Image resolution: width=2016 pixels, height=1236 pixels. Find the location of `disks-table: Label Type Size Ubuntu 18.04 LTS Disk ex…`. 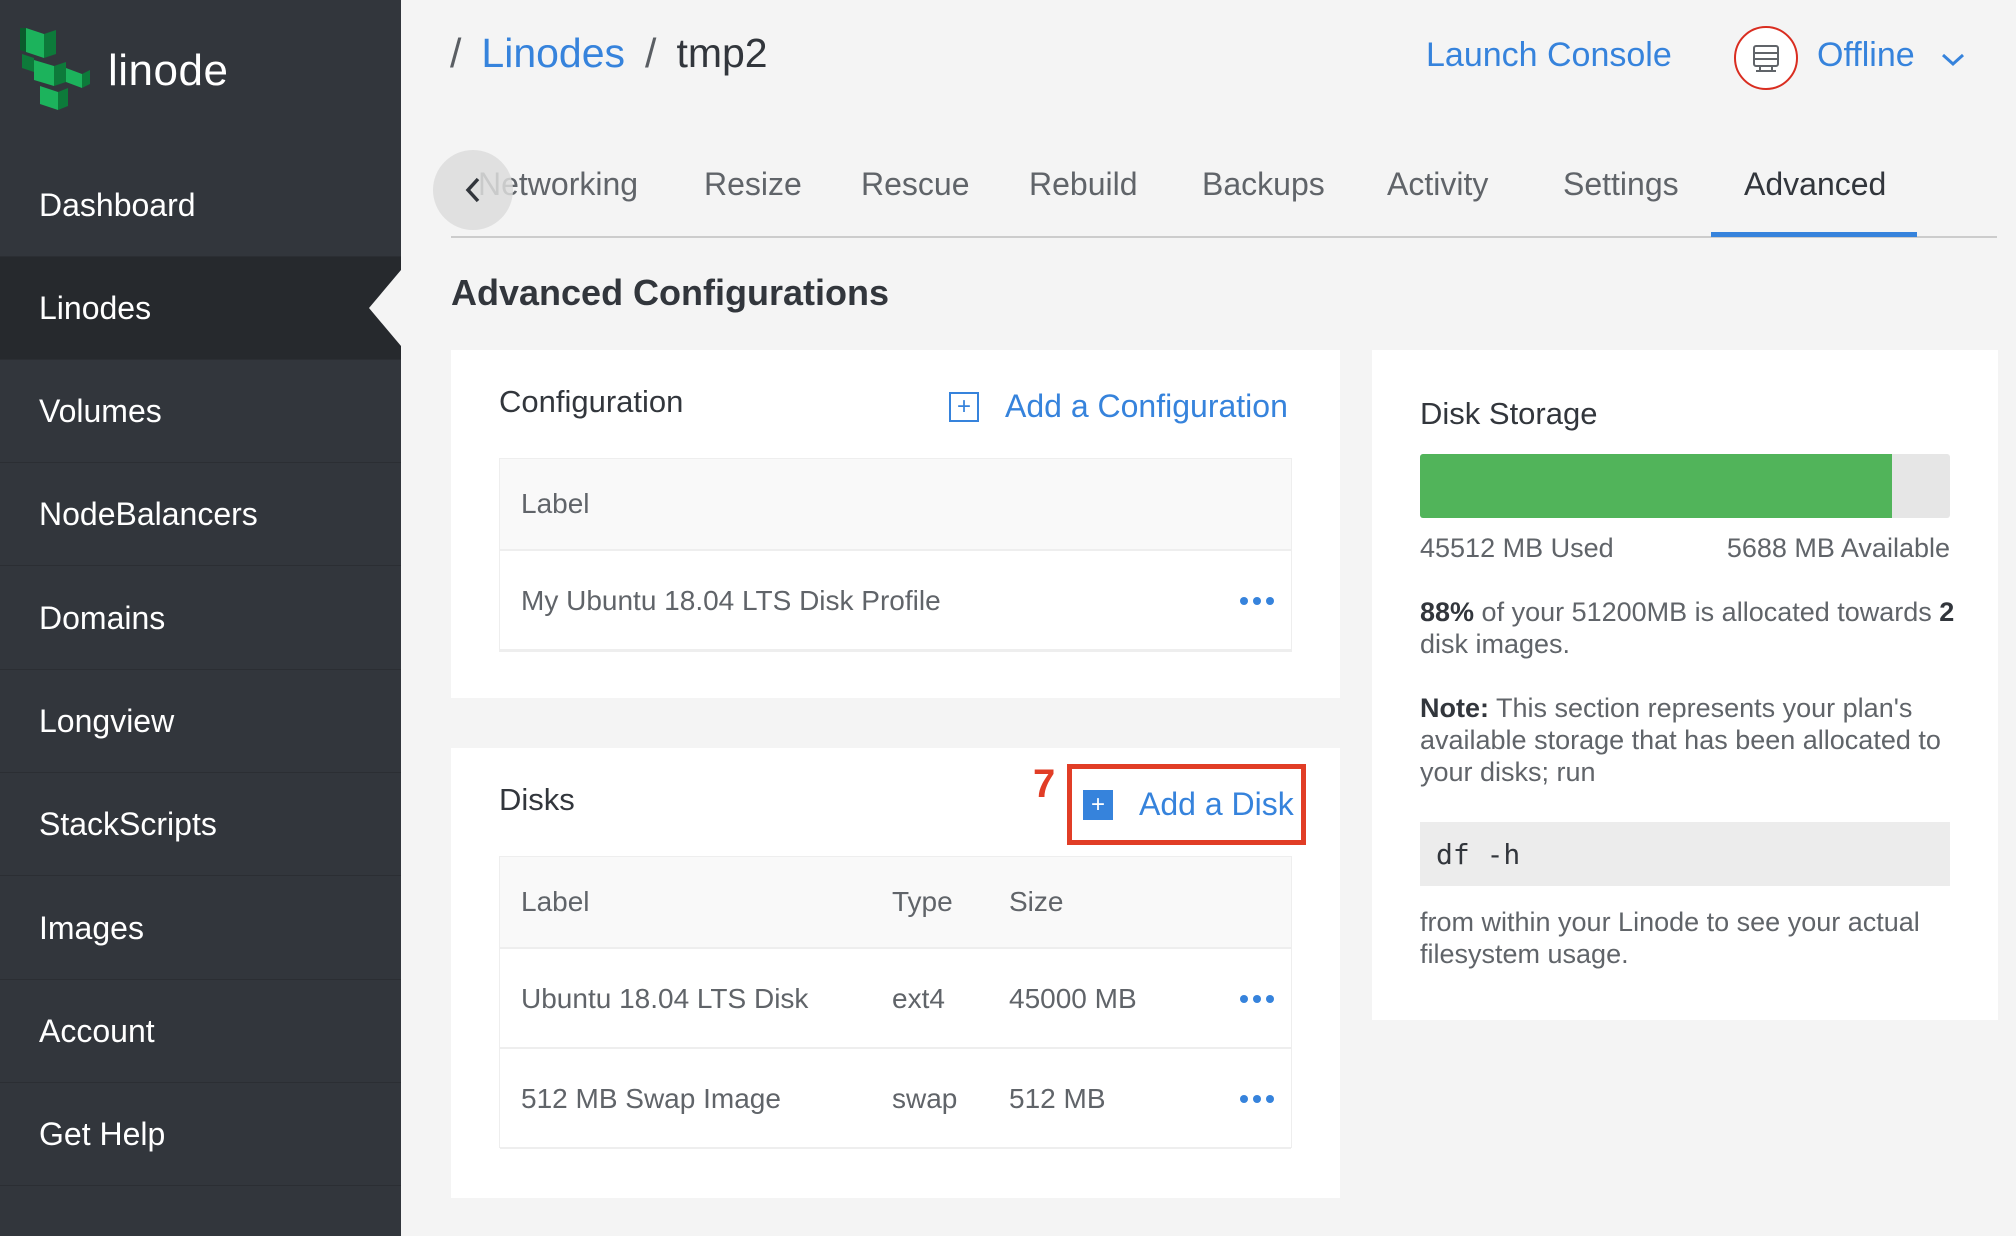

disks-table: Label Type Size Ubuntu 18.04 LTS Disk ex… is located at coordinates (895, 1002).